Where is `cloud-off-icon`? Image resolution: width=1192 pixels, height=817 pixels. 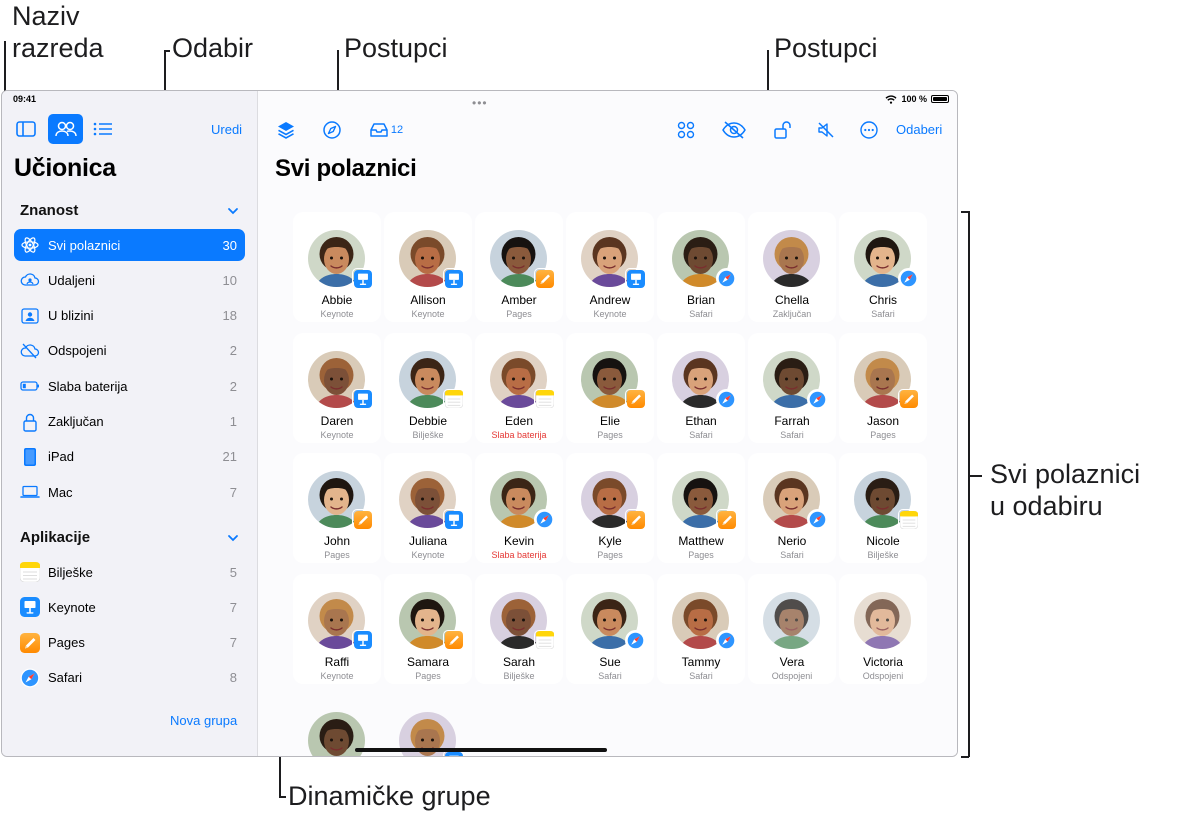
cloud-off-icon is located at coordinates (30, 351).